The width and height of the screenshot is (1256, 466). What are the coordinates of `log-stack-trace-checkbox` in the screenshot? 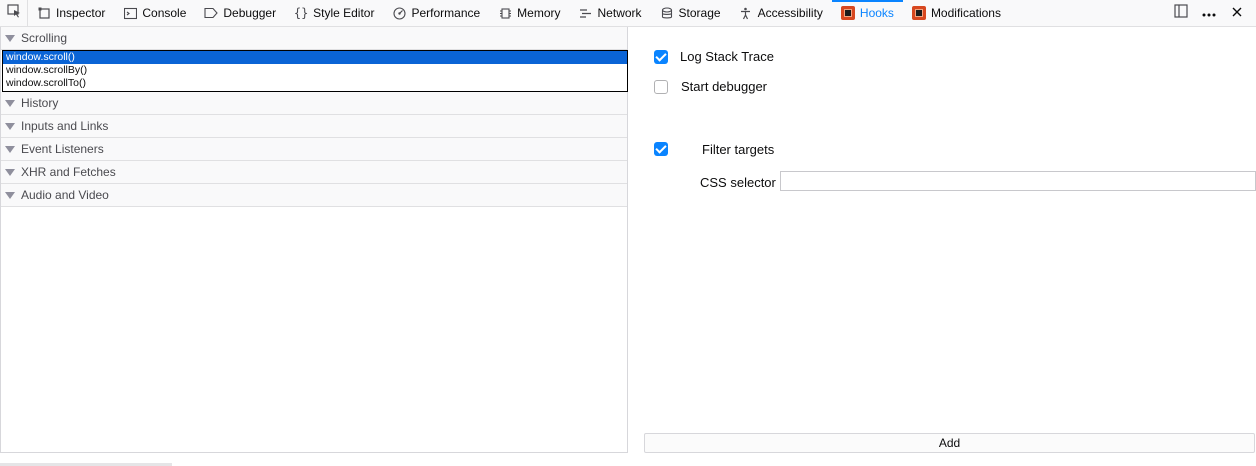 It's located at (661, 57).